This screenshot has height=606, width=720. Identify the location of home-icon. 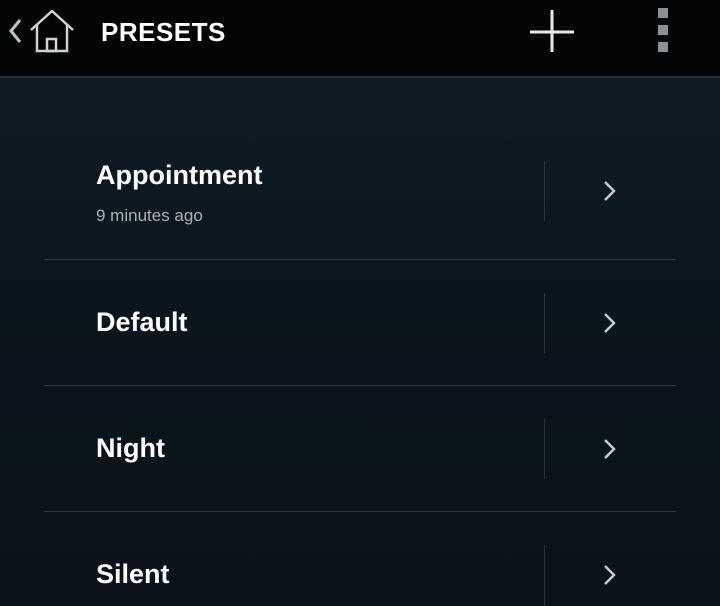
(52, 31).